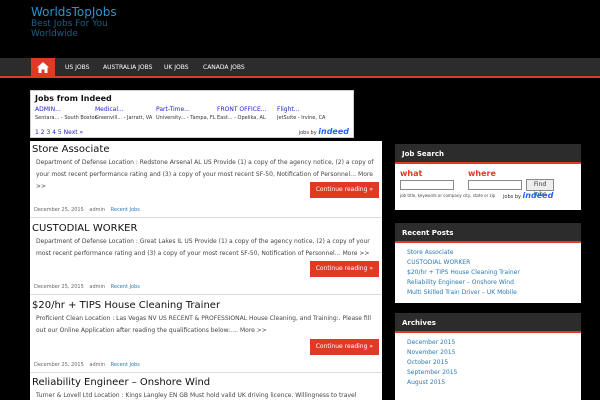  I want to click on widget-title: Archives, so click(488, 323).